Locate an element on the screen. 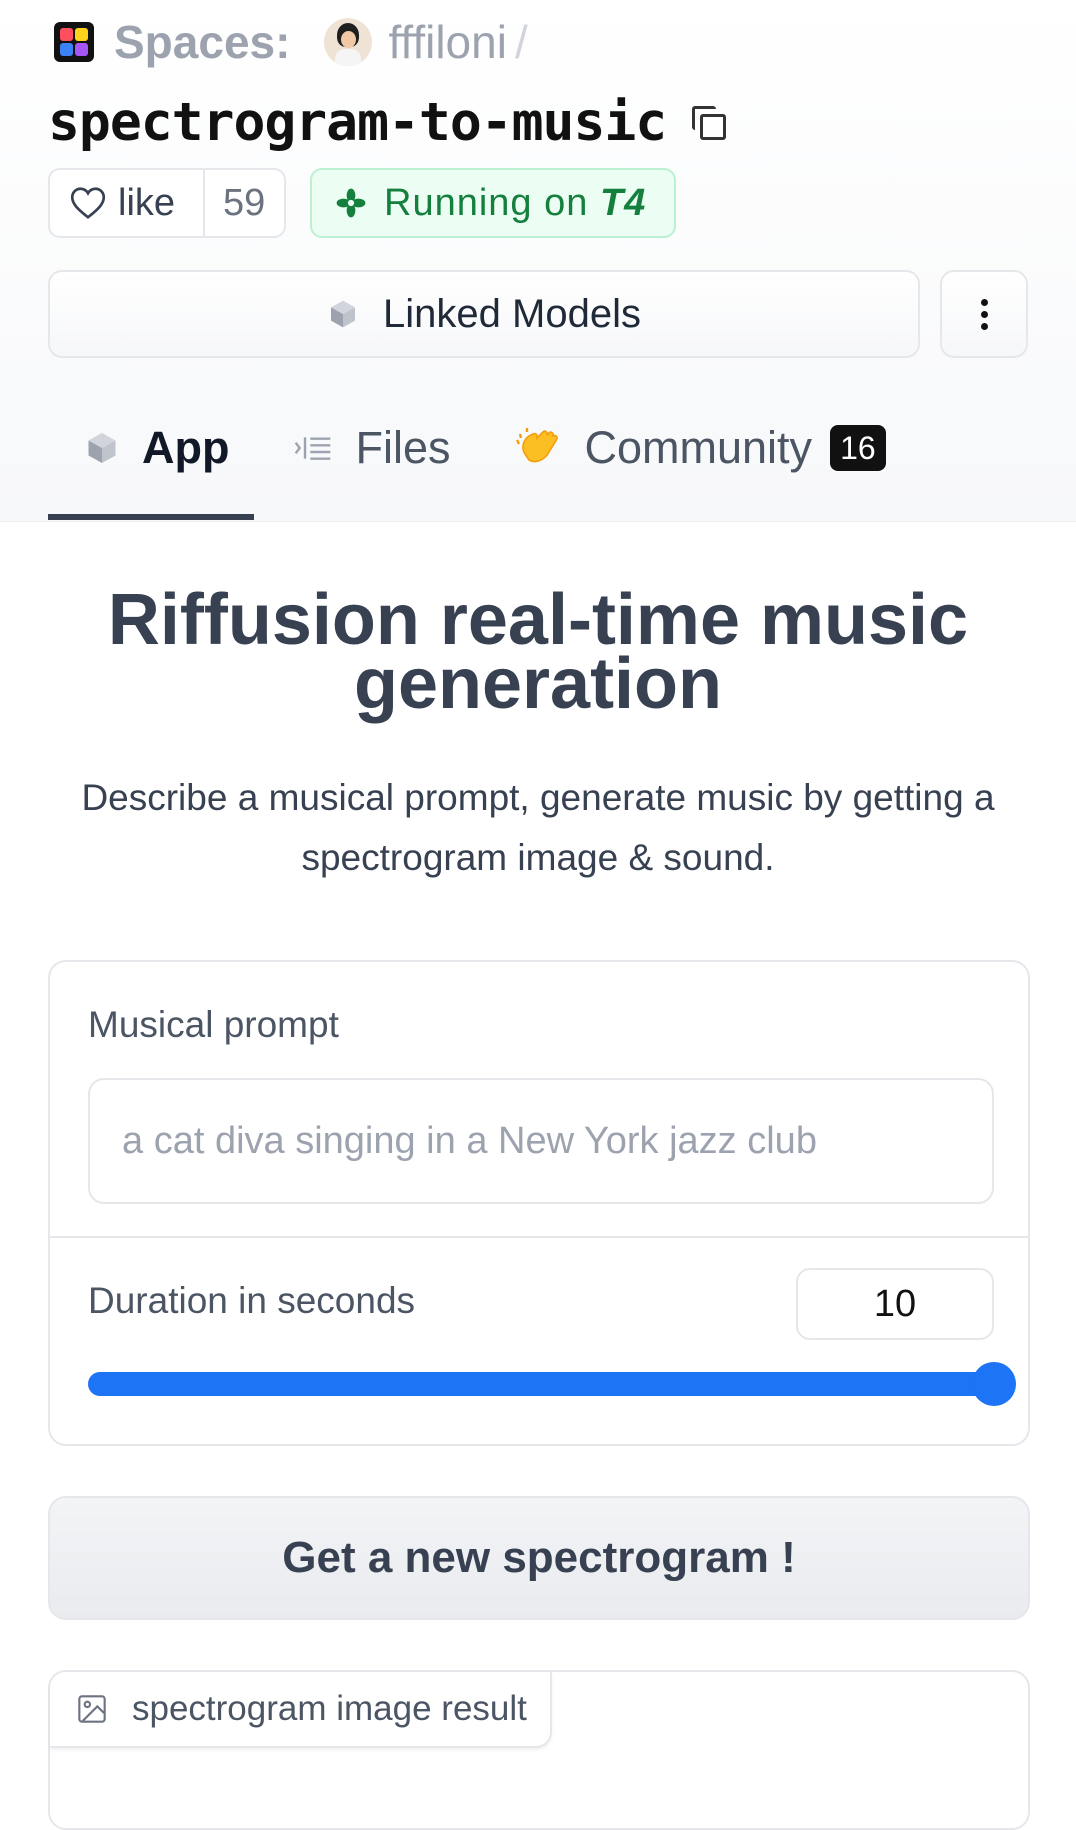 The image size is (1076, 1830). spaces-link: Spaces: is located at coordinates (202, 42).